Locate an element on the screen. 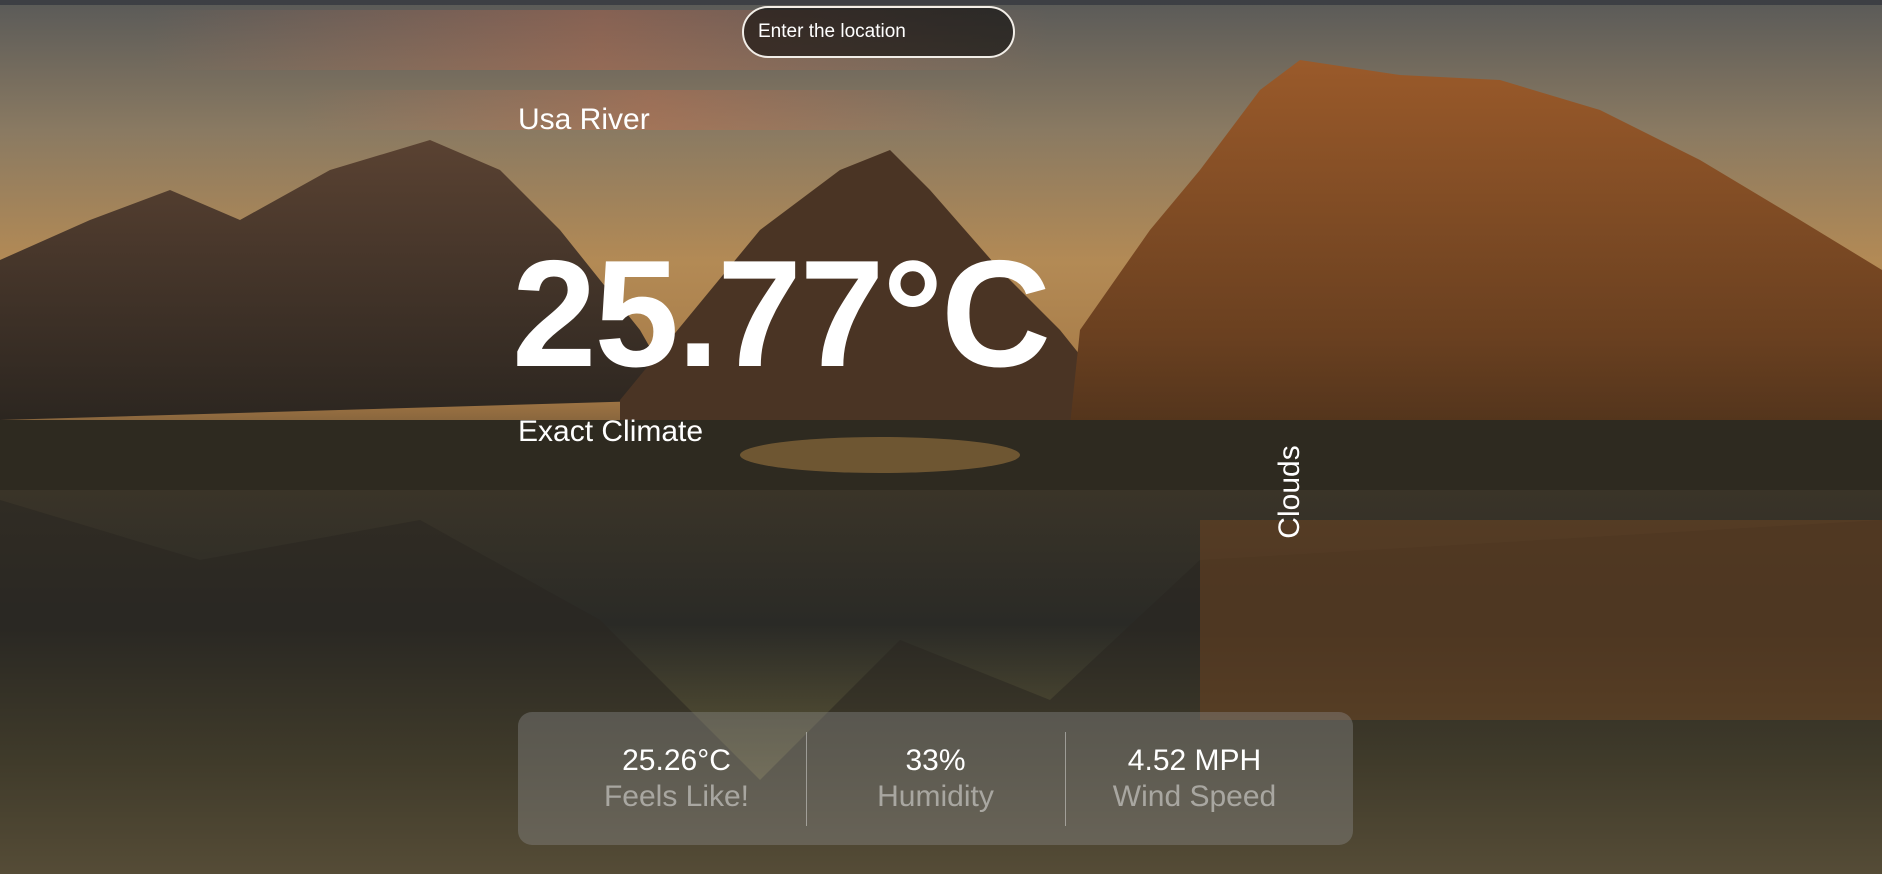 The width and height of the screenshot is (1882, 874). location-name: Usa River is located at coordinates (584, 119).